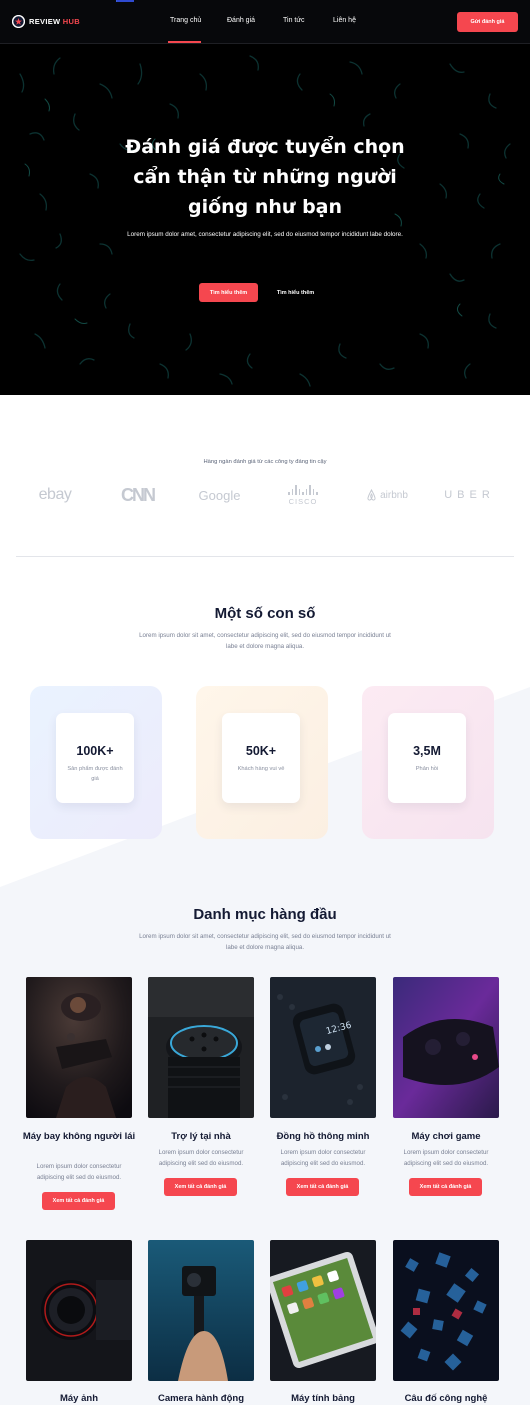  I want to click on smartwatch-image: 12:36, so click(323, 1047).